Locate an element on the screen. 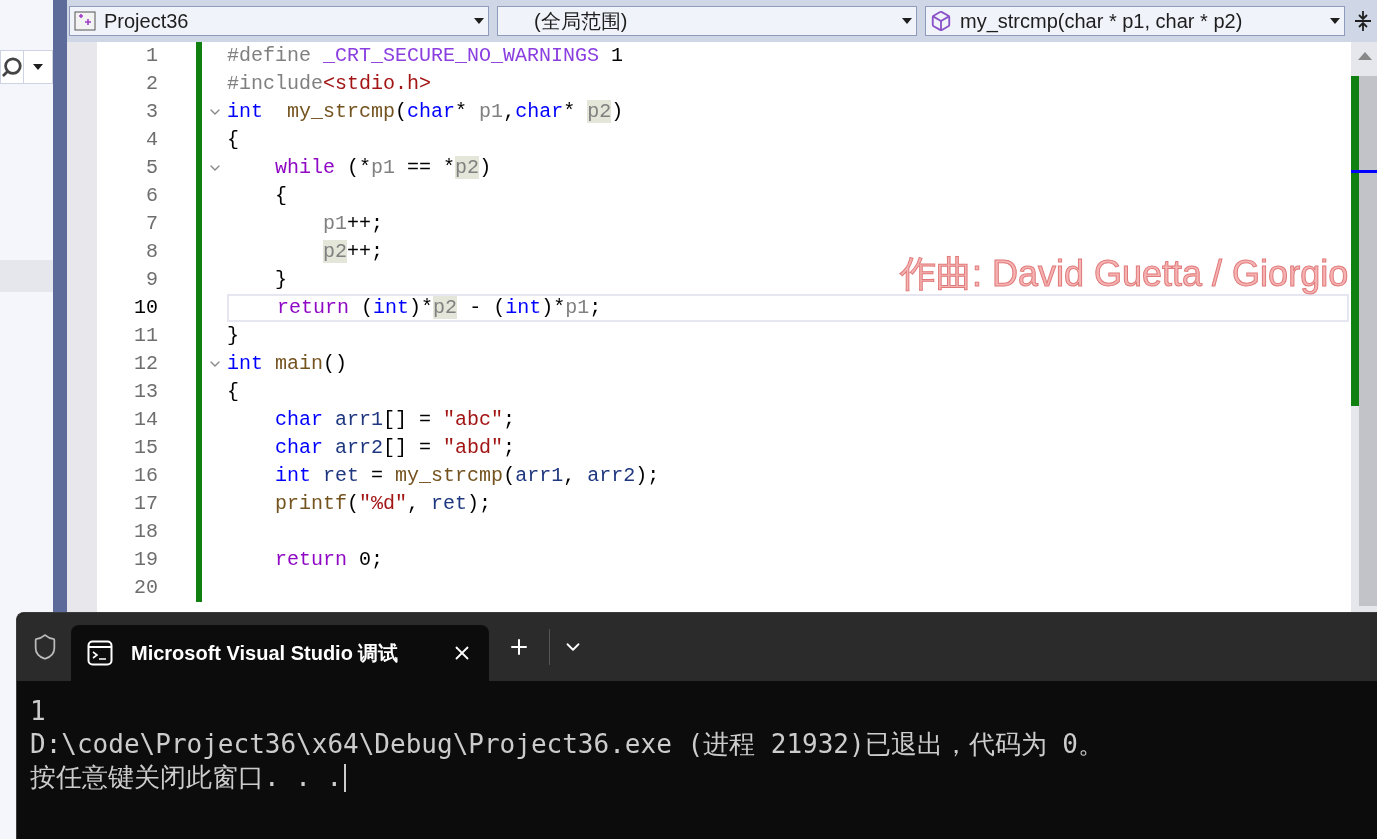  code-line: int ret = my_strcmp(arr1, arr2); is located at coordinates (467, 476).